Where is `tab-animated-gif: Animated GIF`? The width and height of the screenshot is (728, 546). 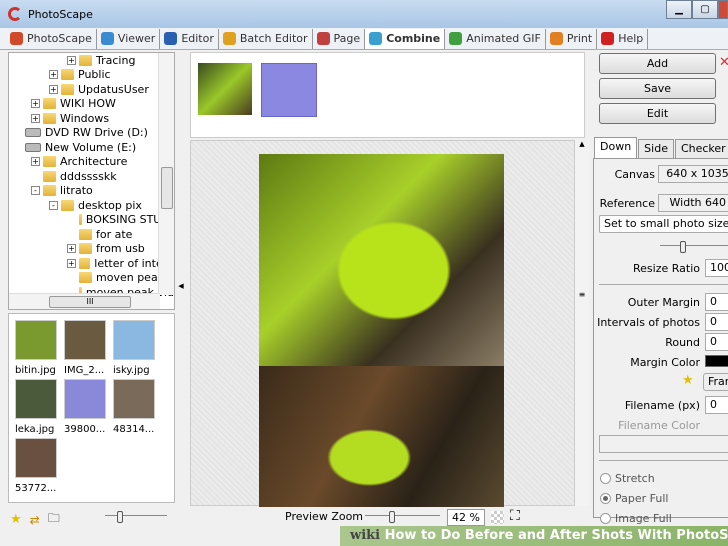 tab-animated-gif: Animated GIF is located at coordinates (495, 38).